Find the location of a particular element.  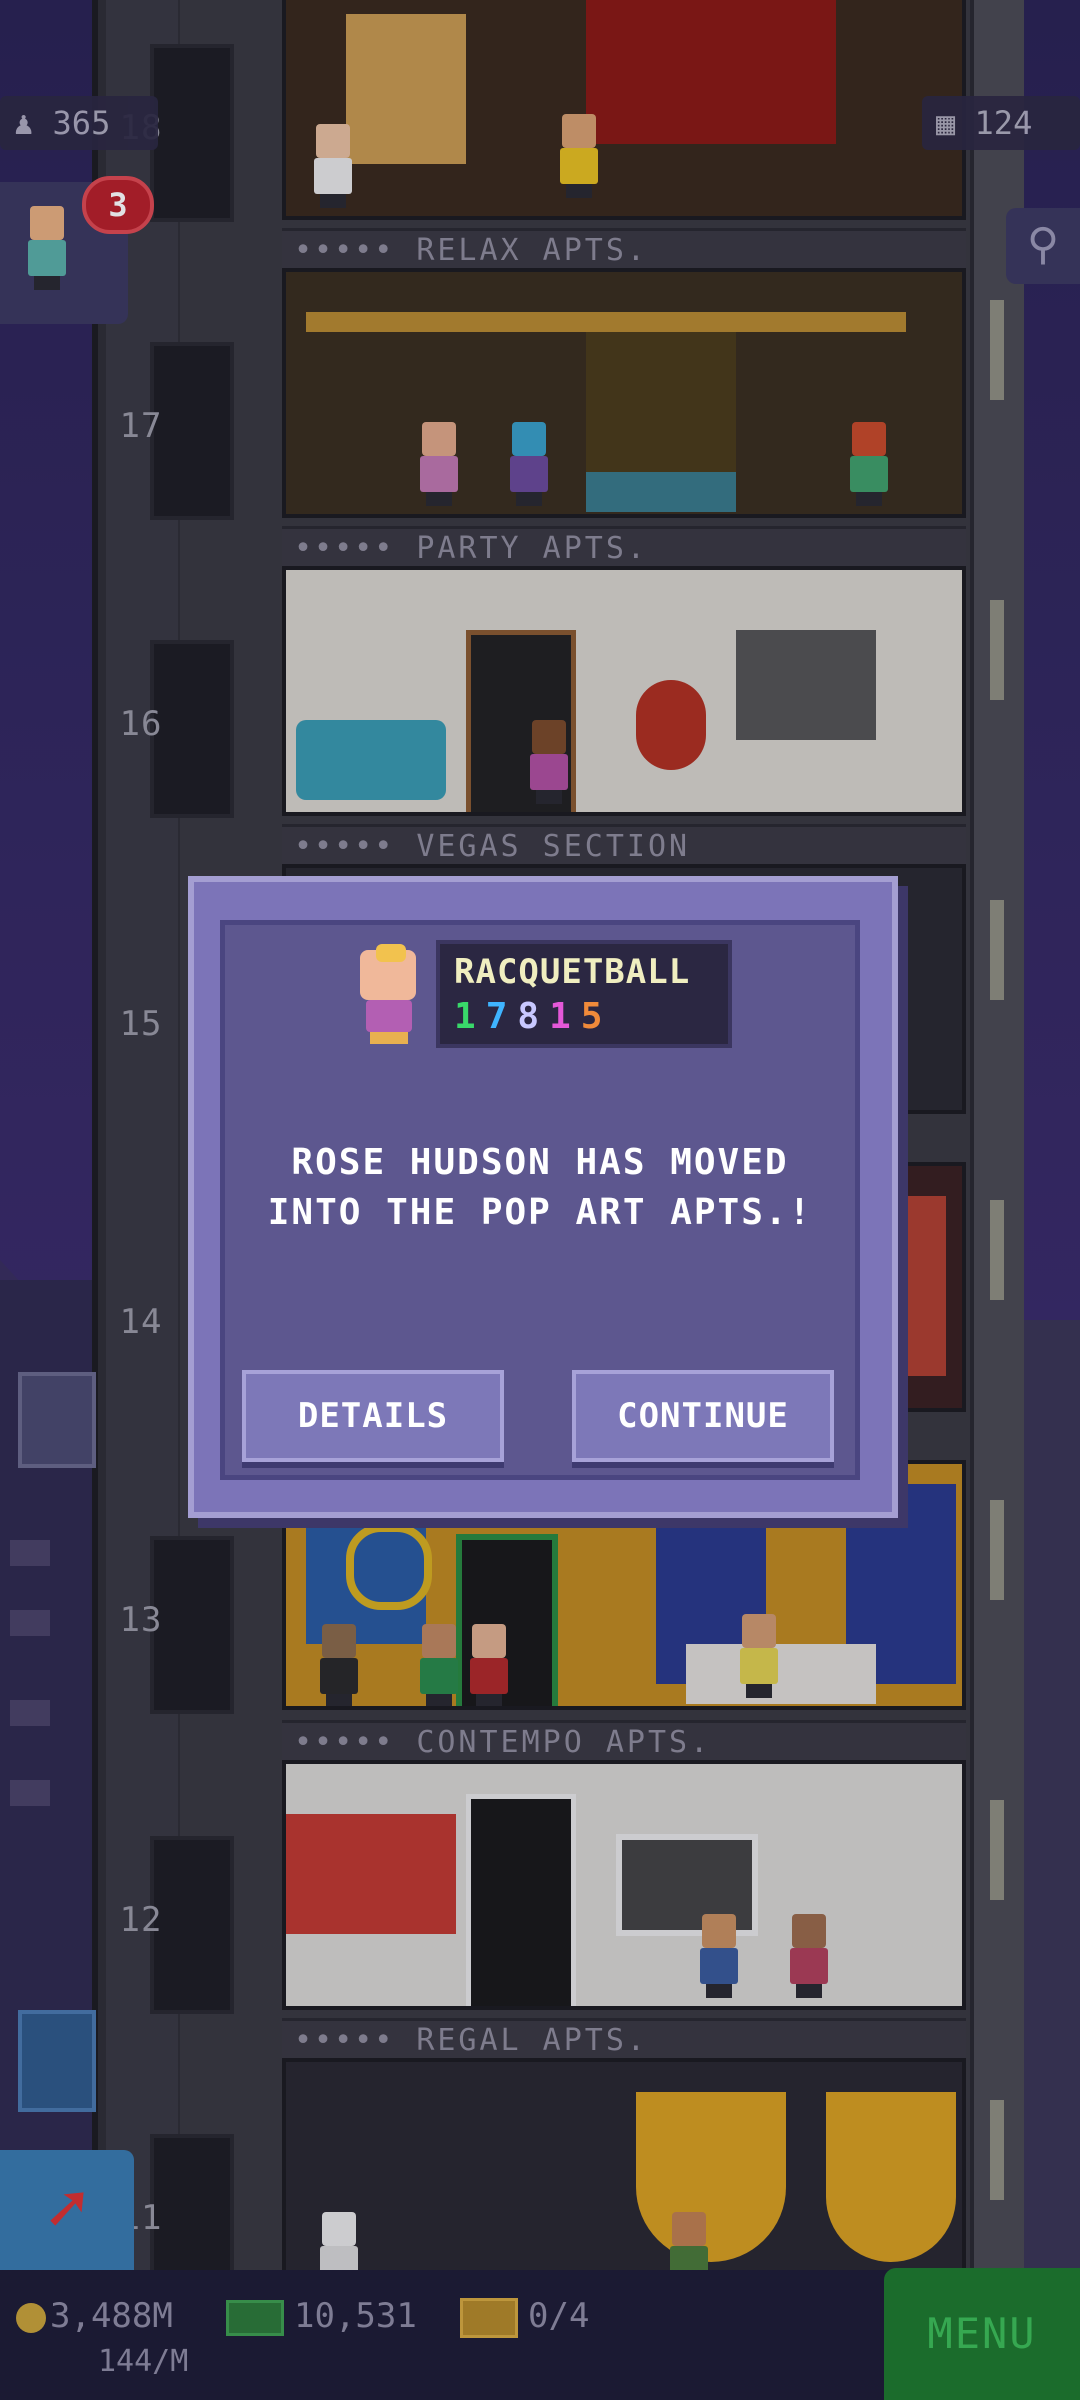

bitizen-avatar is located at coordinates (388, 994).